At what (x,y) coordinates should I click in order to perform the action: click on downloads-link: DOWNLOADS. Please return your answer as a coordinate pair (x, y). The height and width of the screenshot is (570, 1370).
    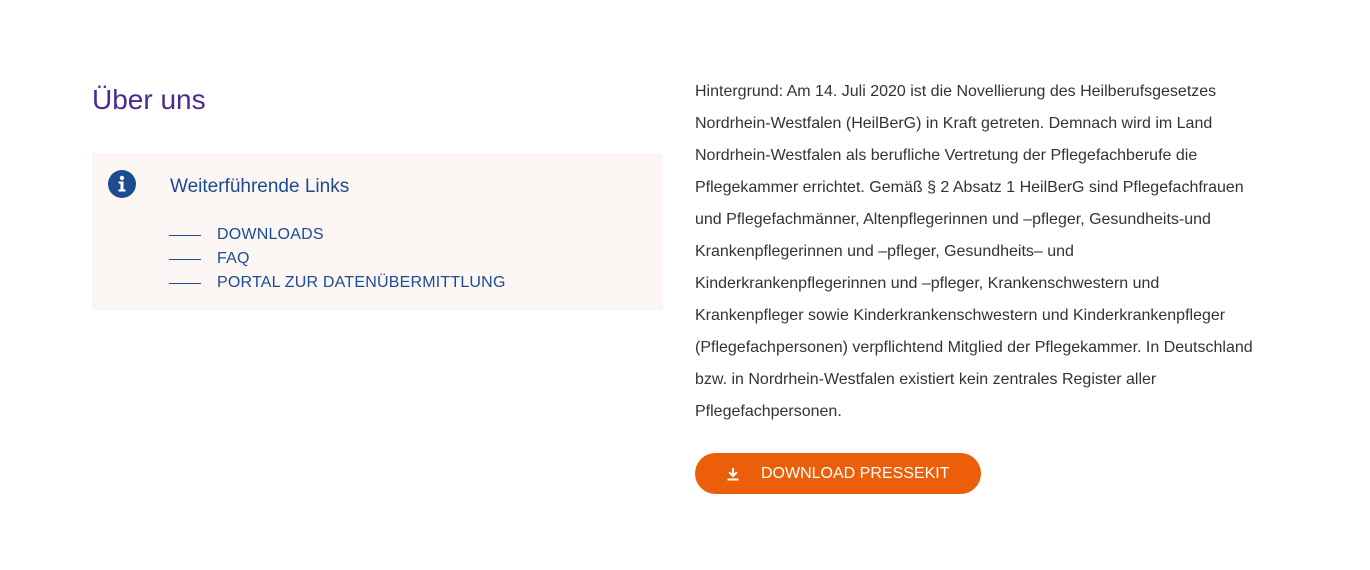
    Looking at the image, I should click on (270, 235).